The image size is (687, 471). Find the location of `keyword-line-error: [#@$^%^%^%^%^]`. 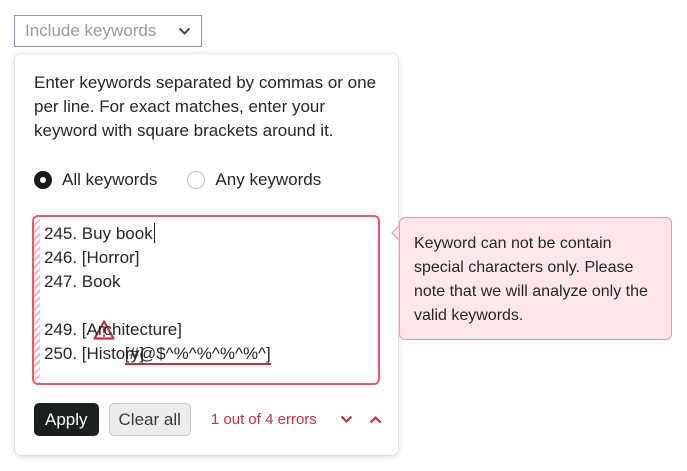

keyword-line-error: [#@$^%^%^%^%^] is located at coordinates (157, 329).